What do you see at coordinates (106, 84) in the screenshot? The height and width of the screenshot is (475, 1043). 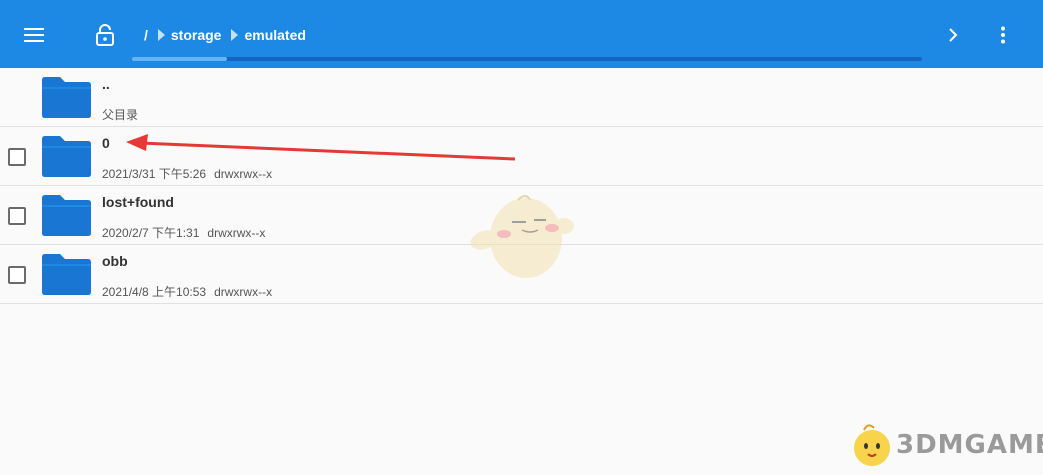 I see `file-name: ..` at bounding box center [106, 84].